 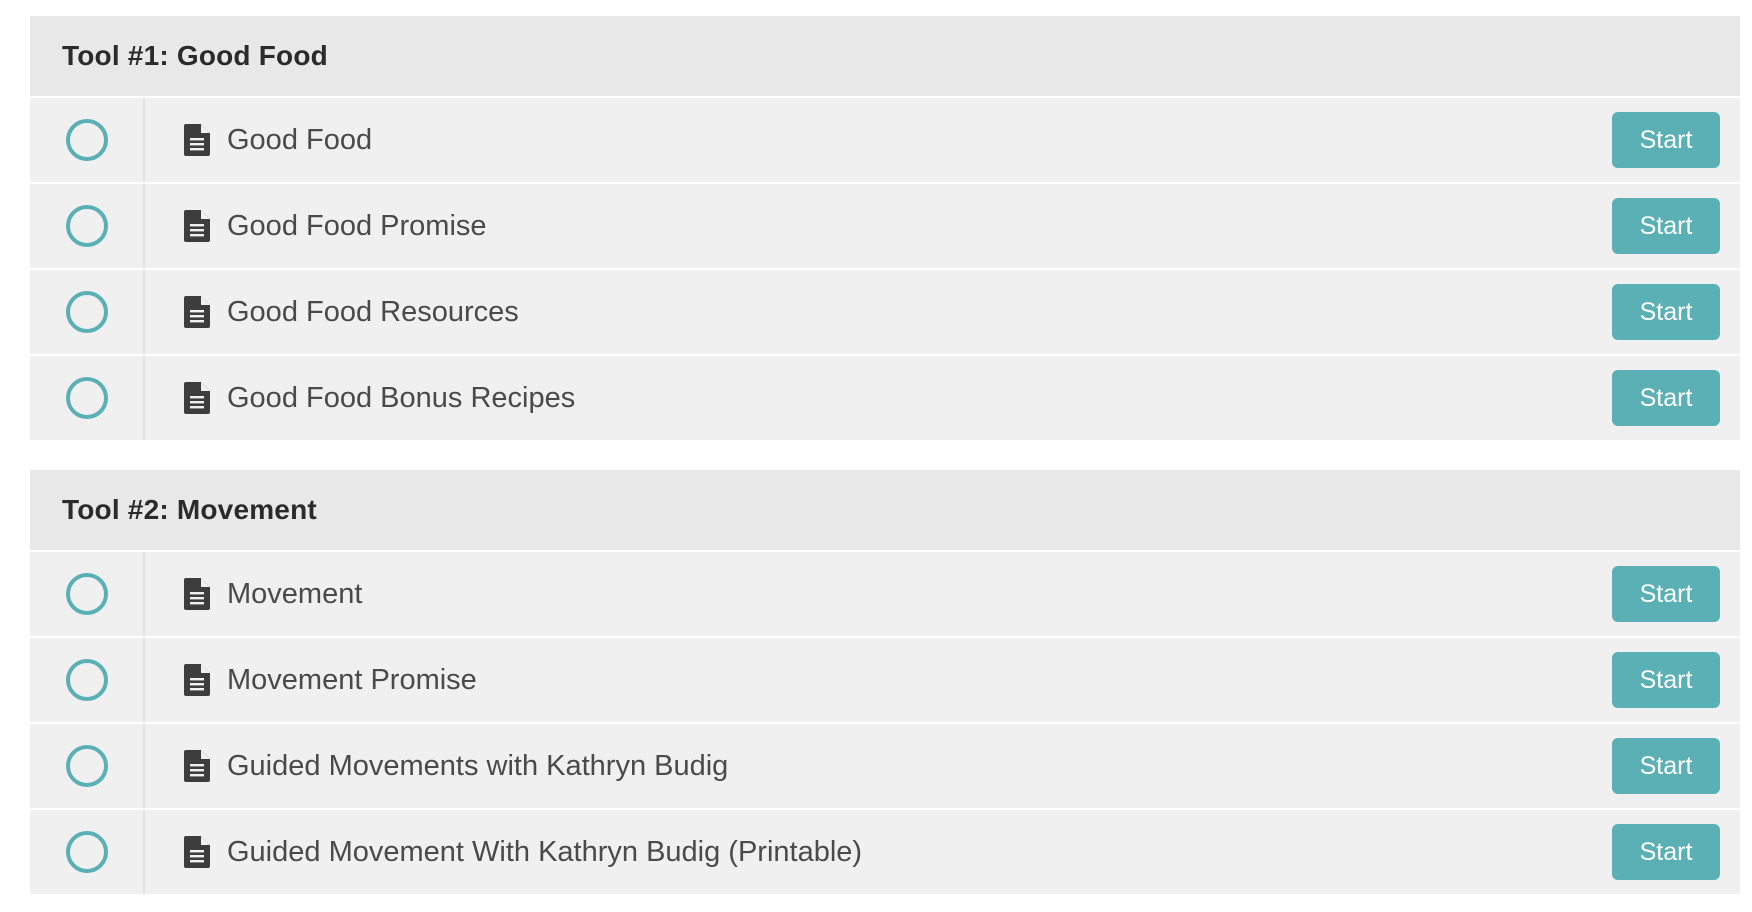 What do you see at coordinates (983, 680) in the screenshot?
I see `lesson-title: Movement Promise` at bounding box center [983, 680].